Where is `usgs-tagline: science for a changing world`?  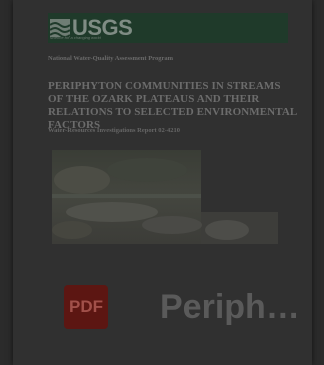 usgs-tagline: science for a changing world is located at coordinates (75, 37).